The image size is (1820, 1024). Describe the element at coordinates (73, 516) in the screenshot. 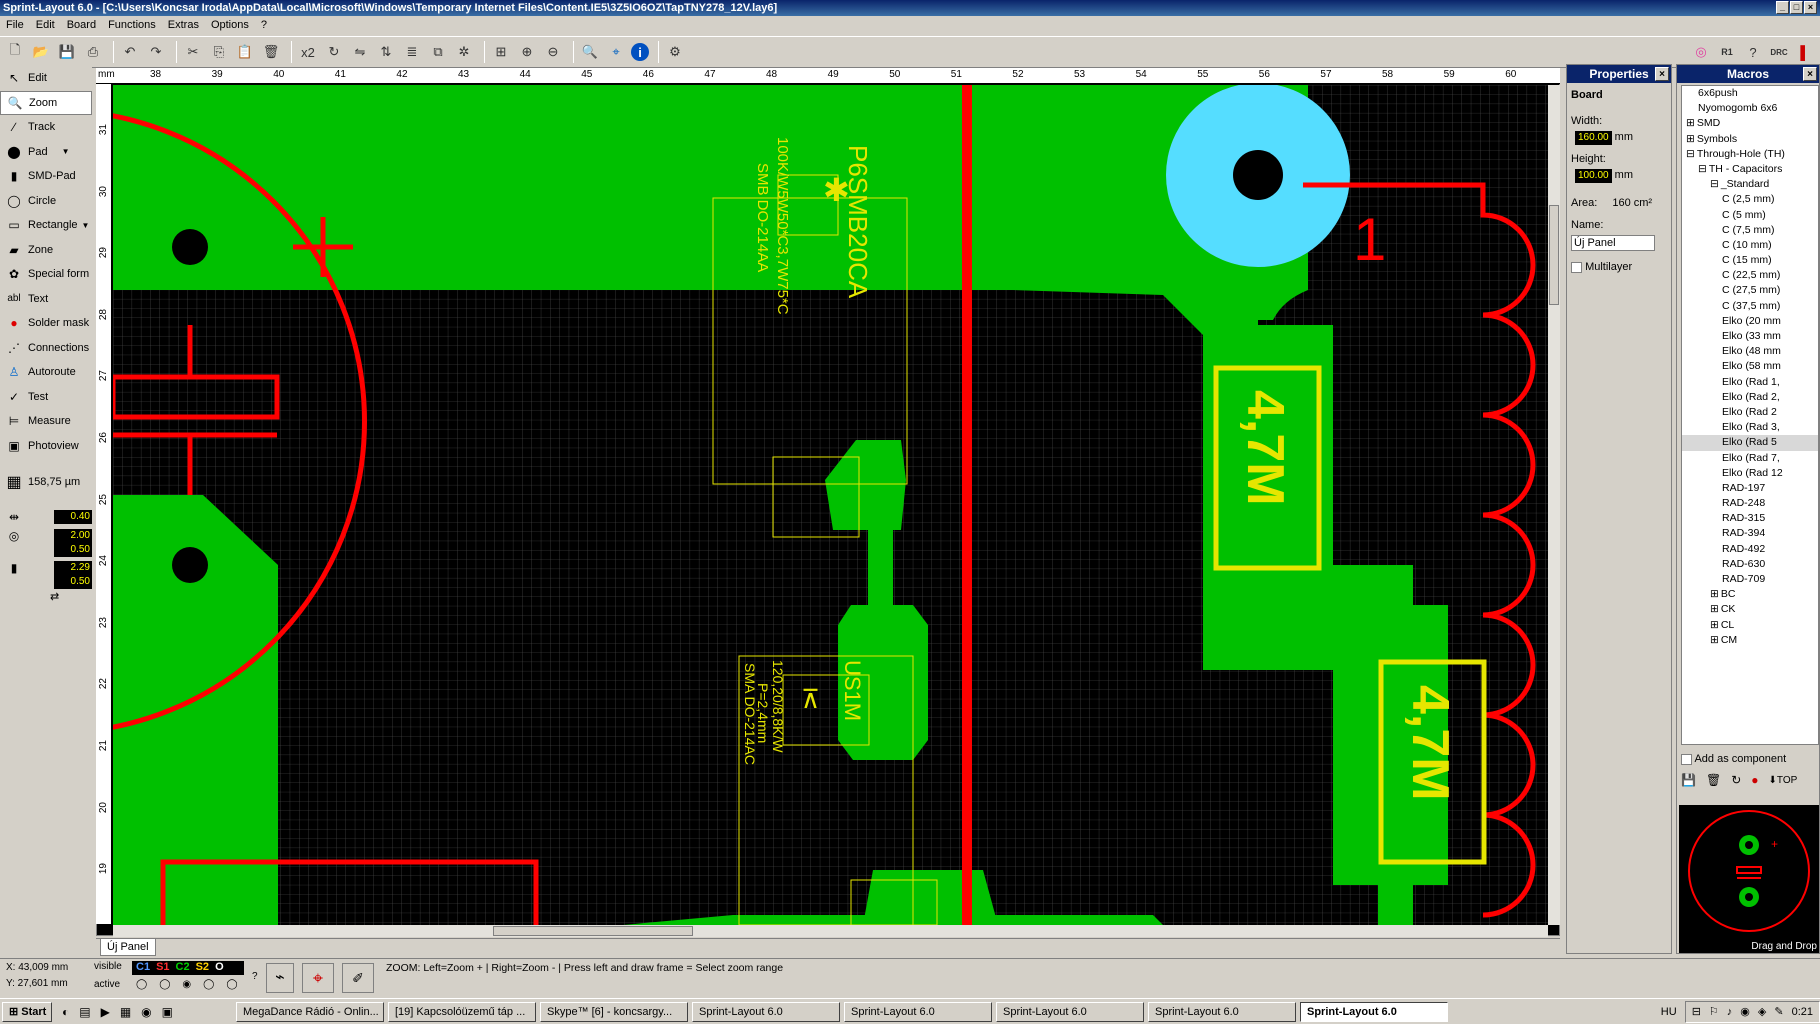

I see `track-width-value: 0.40` at that location.